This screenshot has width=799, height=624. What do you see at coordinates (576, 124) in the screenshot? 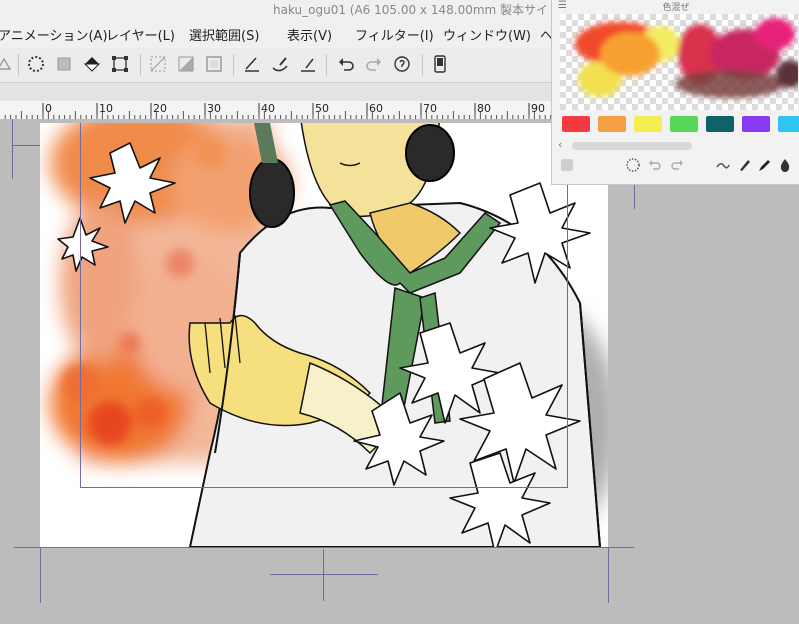
I see `swatch-red` at bounding box center [576, 124].